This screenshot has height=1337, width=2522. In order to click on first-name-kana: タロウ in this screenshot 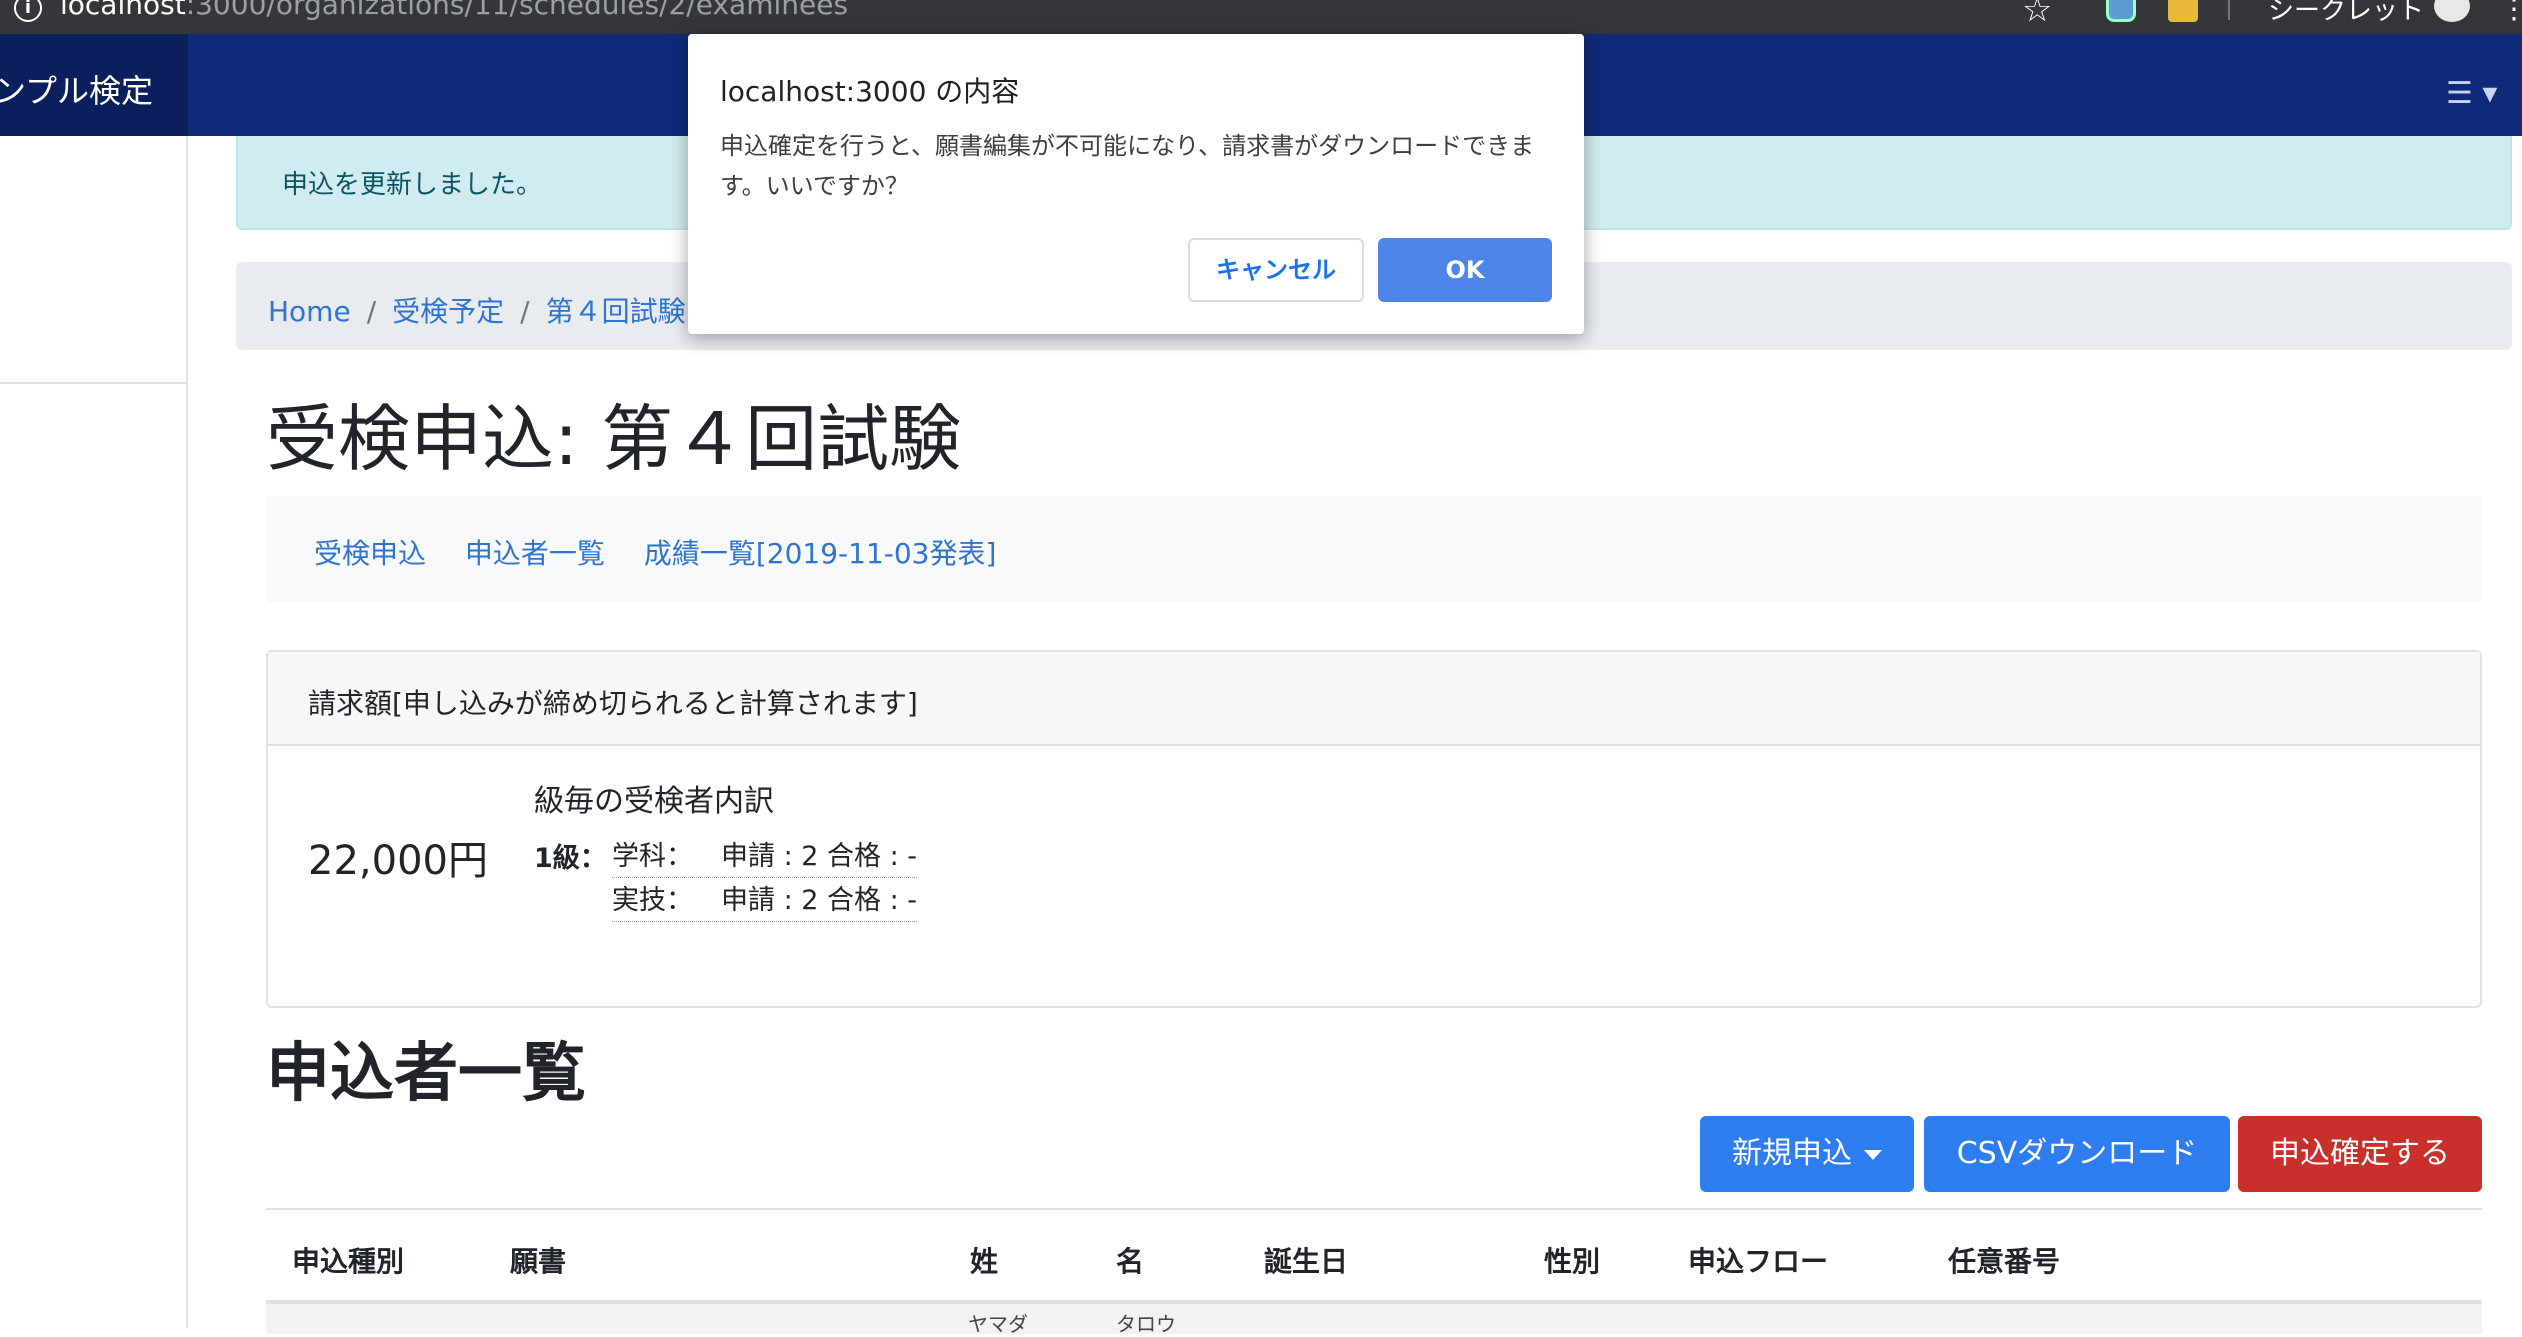, I will do `click(1146, 1324)`.